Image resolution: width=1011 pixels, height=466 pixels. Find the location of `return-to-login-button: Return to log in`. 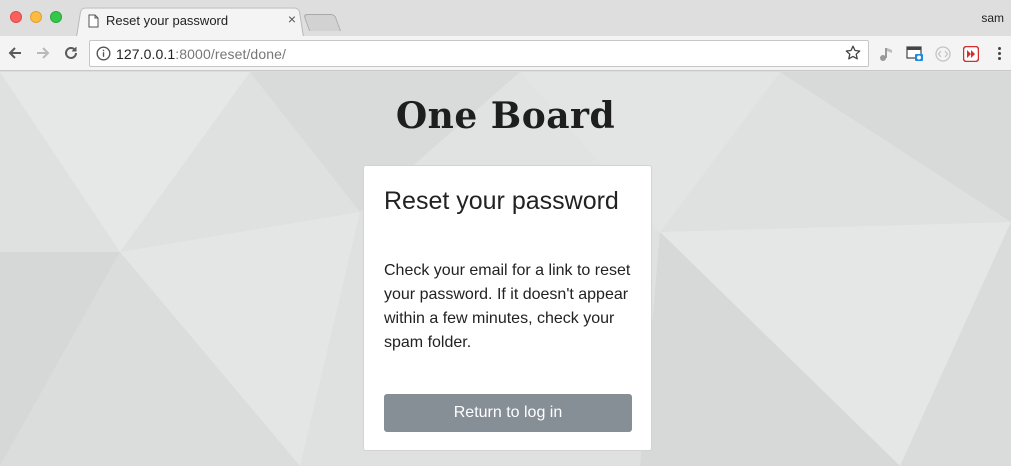

return-to-login-button: Return to log in is located at coordinates (508, 413).